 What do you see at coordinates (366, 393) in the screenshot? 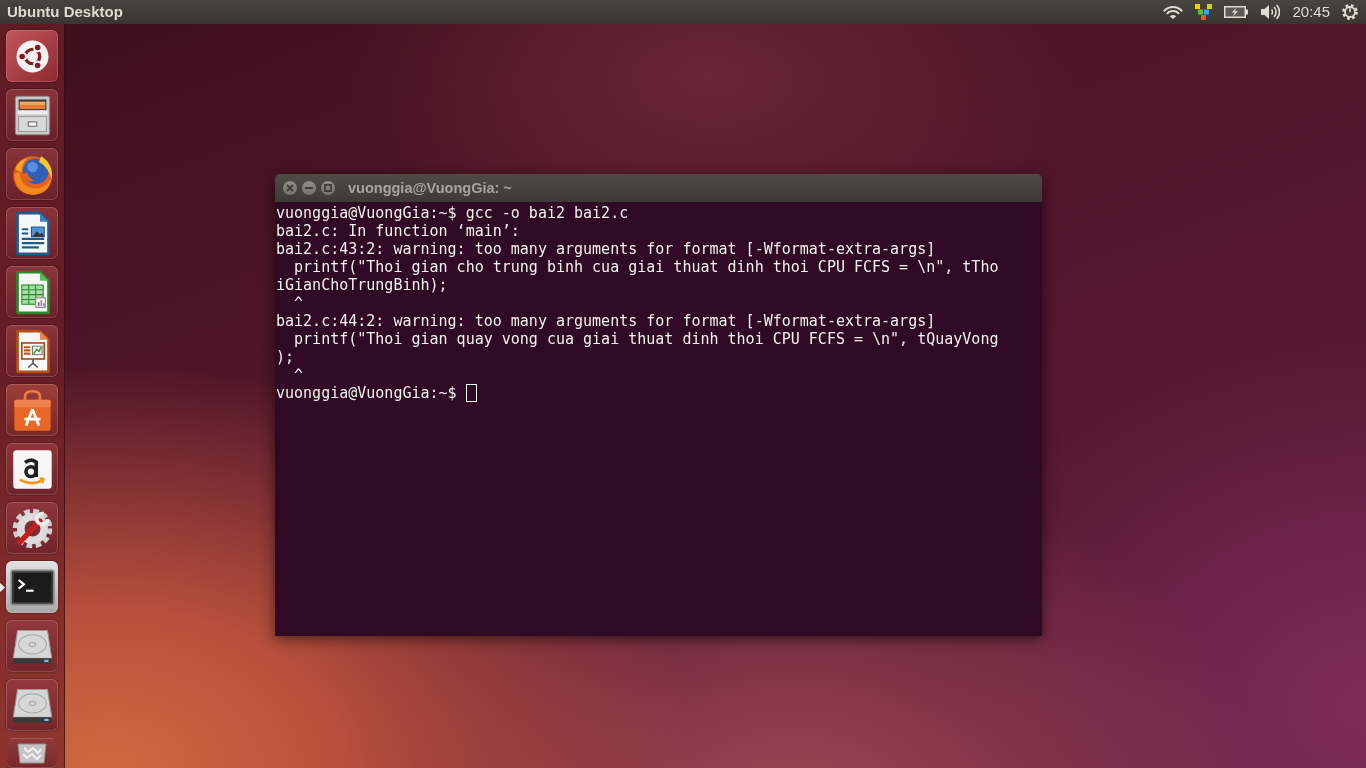
I see `terminal-prompt: vuonggia@VuongGia:~$` at bounding box center [366, 393].